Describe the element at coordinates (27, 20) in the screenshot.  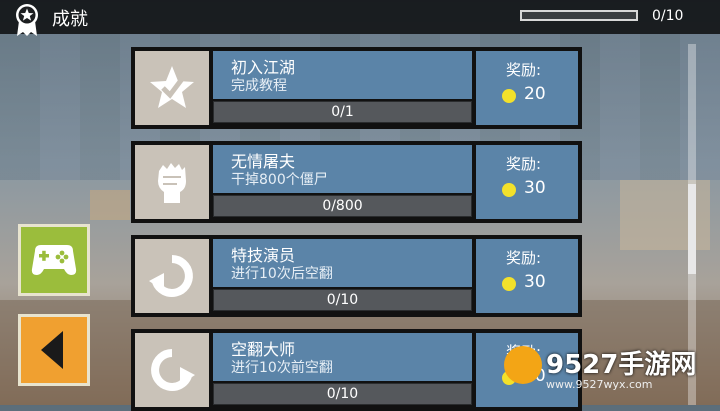
I see `achievement-badge-icon` at that location.